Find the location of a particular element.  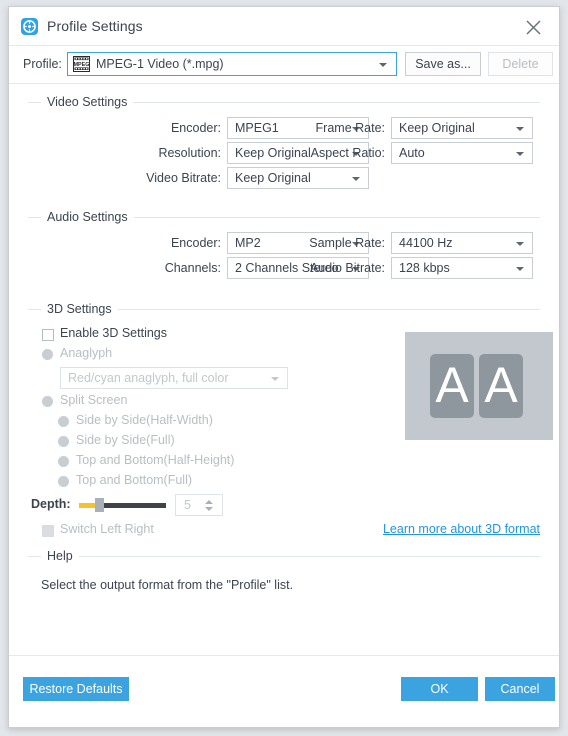

title-bar: Profile Settings is located at coordinates (284, 26).